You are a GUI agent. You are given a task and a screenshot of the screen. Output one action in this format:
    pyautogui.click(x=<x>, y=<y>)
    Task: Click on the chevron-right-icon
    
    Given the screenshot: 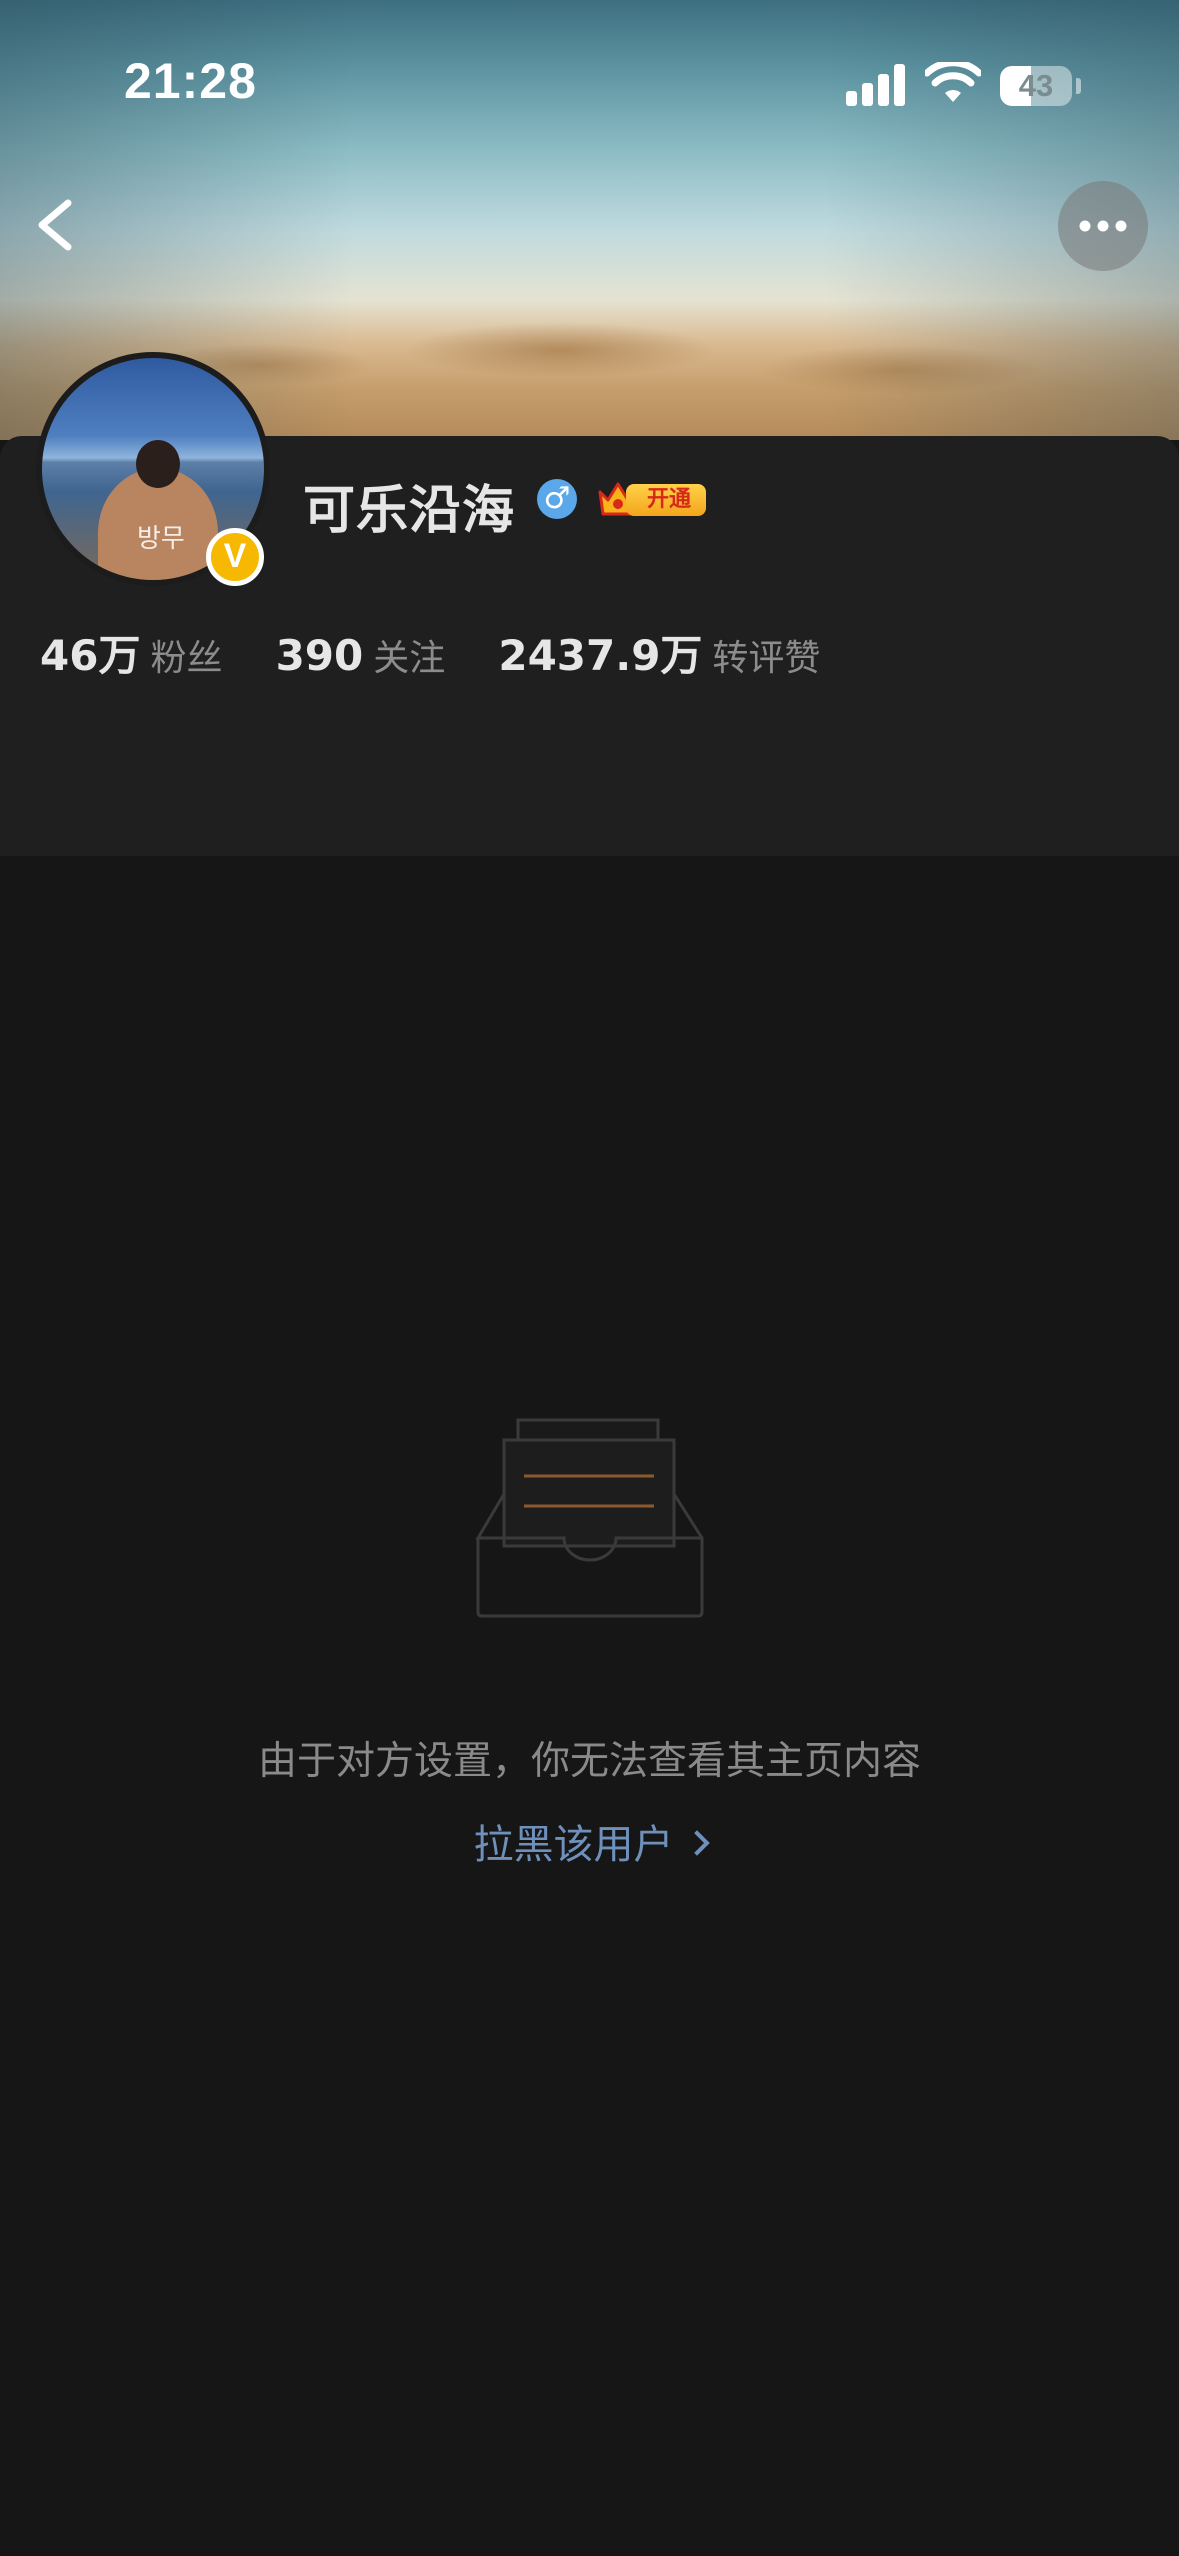 What is the action you would take?
    pyautogui.click(x=696, y=1843)
    